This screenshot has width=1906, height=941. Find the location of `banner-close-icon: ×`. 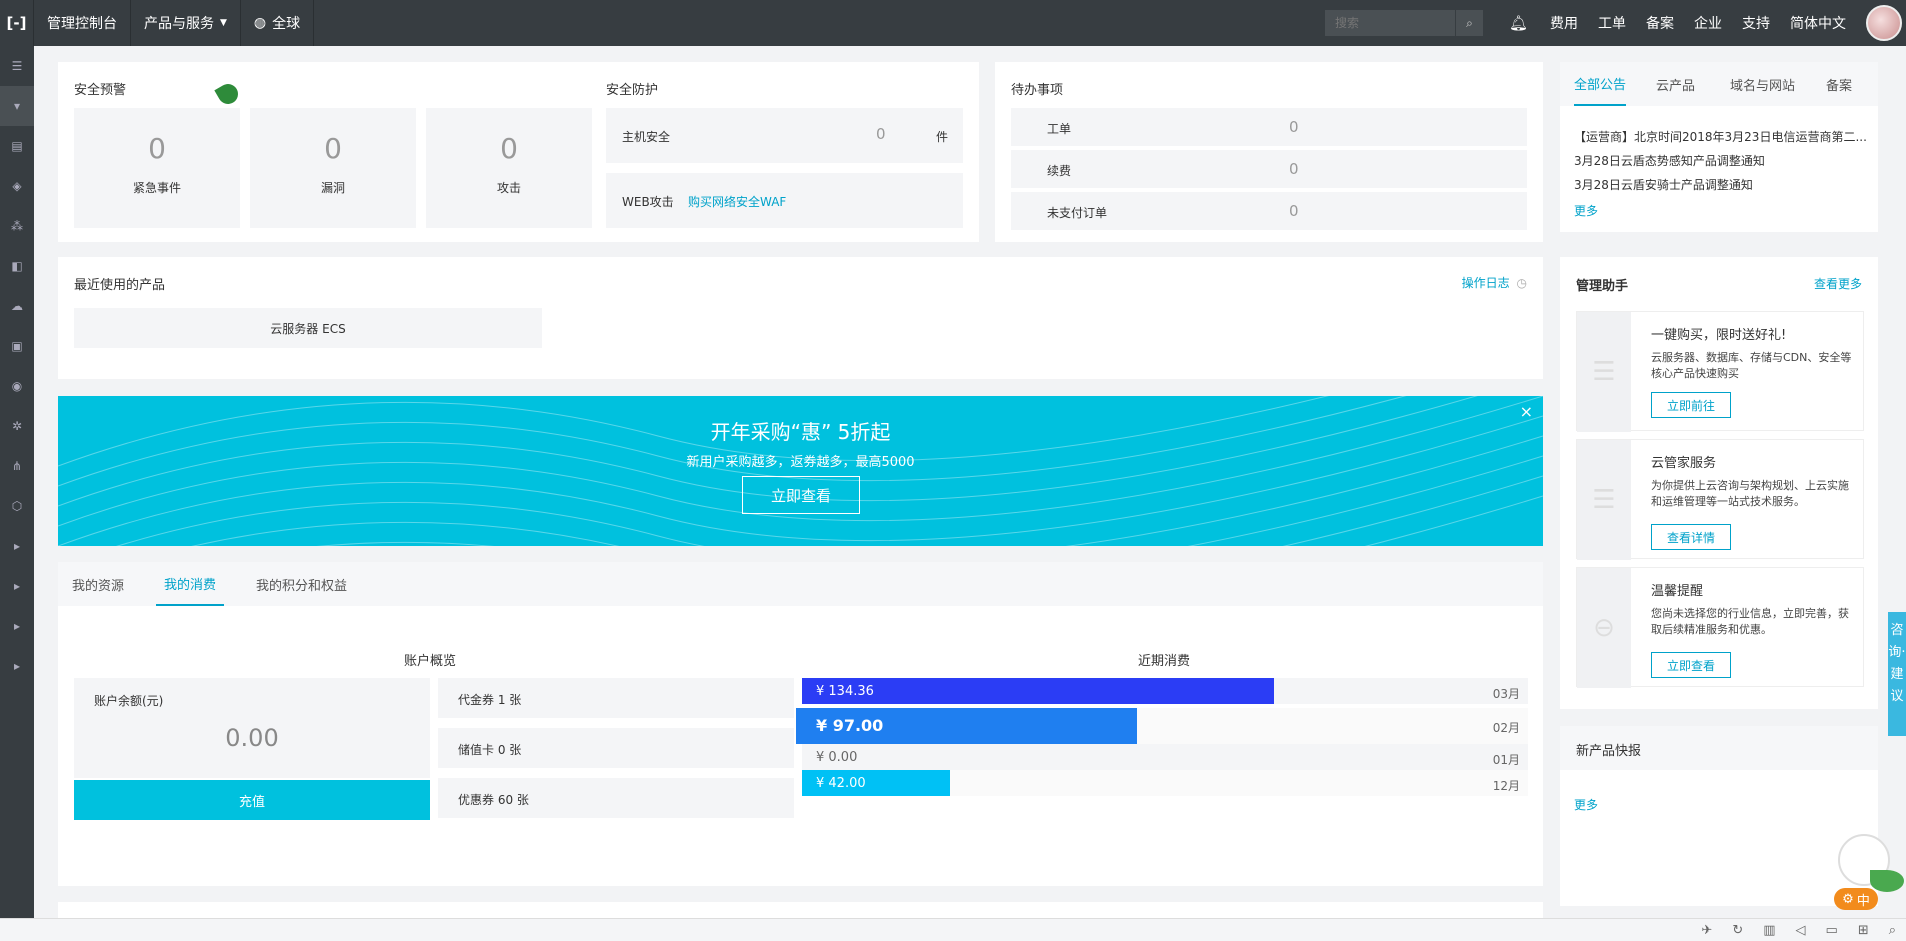

banner-close-icon: × is located at coordinates (1526, 411).